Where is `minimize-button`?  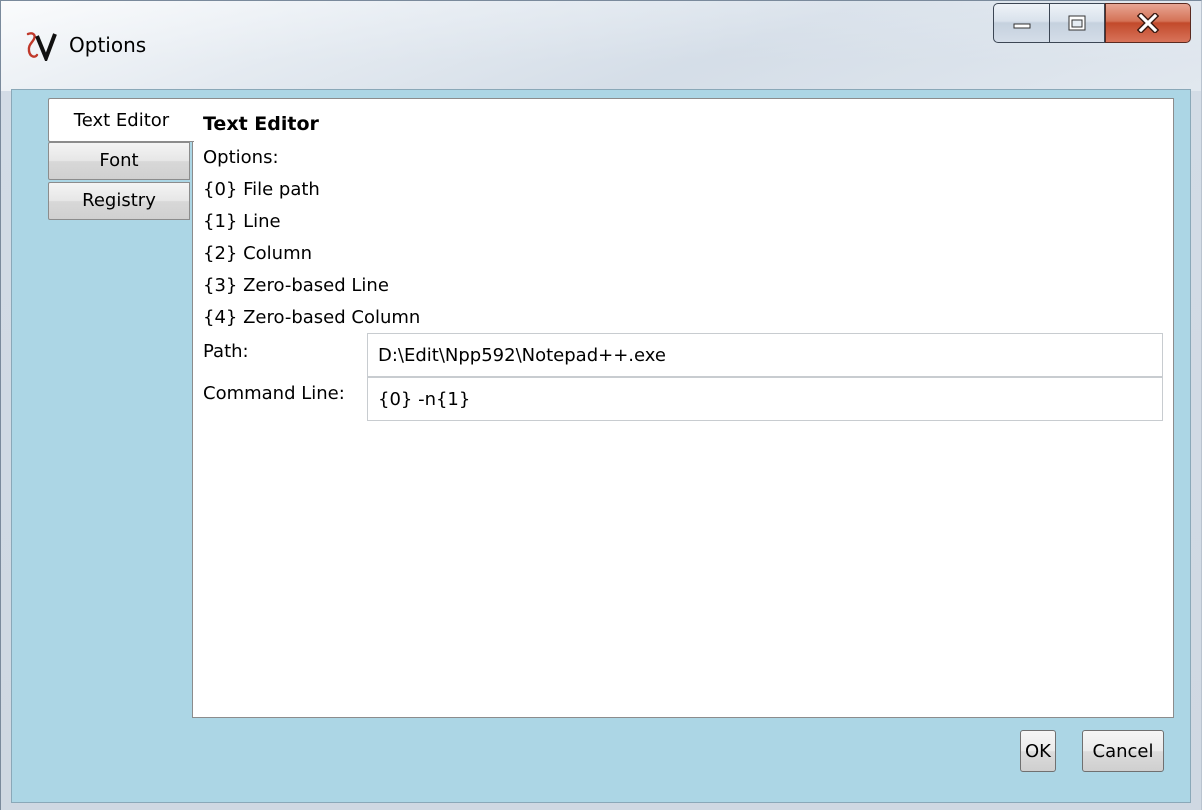
minimize-button is located at coordinates (1021, 23).